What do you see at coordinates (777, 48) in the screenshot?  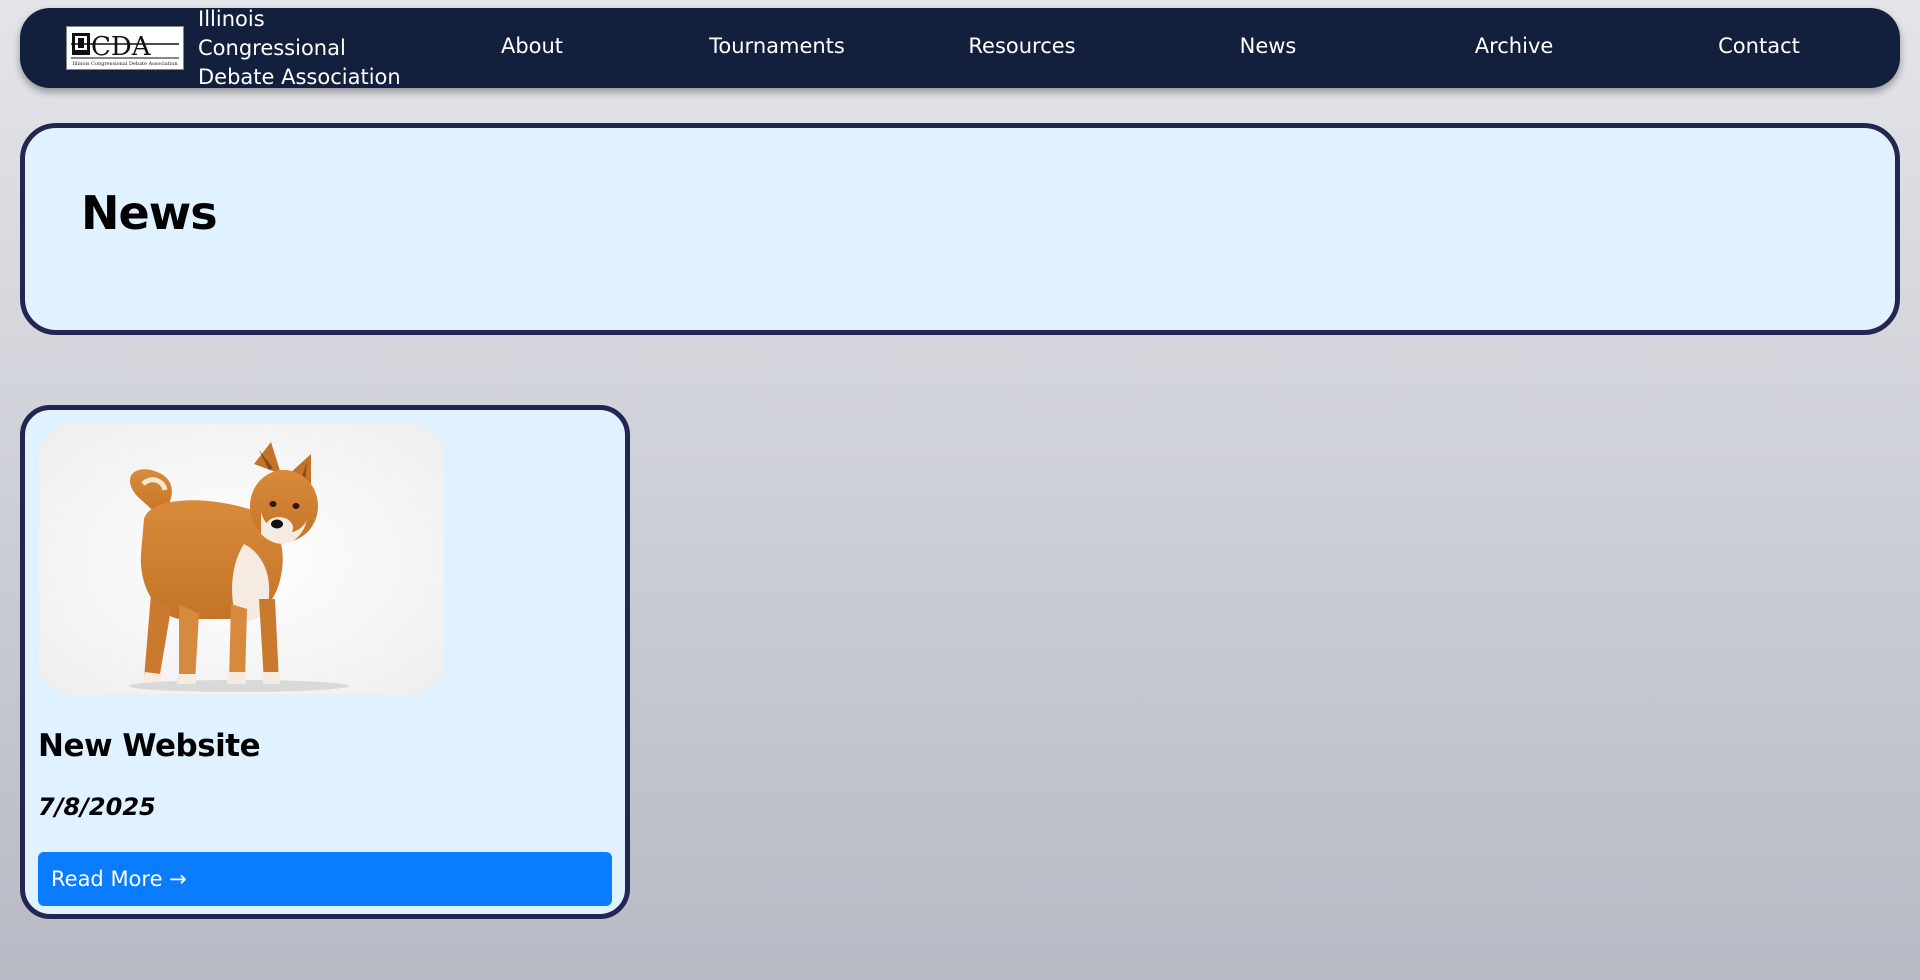 I see `nav-link-tournaments: Tournaments` at bounding box center [777, 48].